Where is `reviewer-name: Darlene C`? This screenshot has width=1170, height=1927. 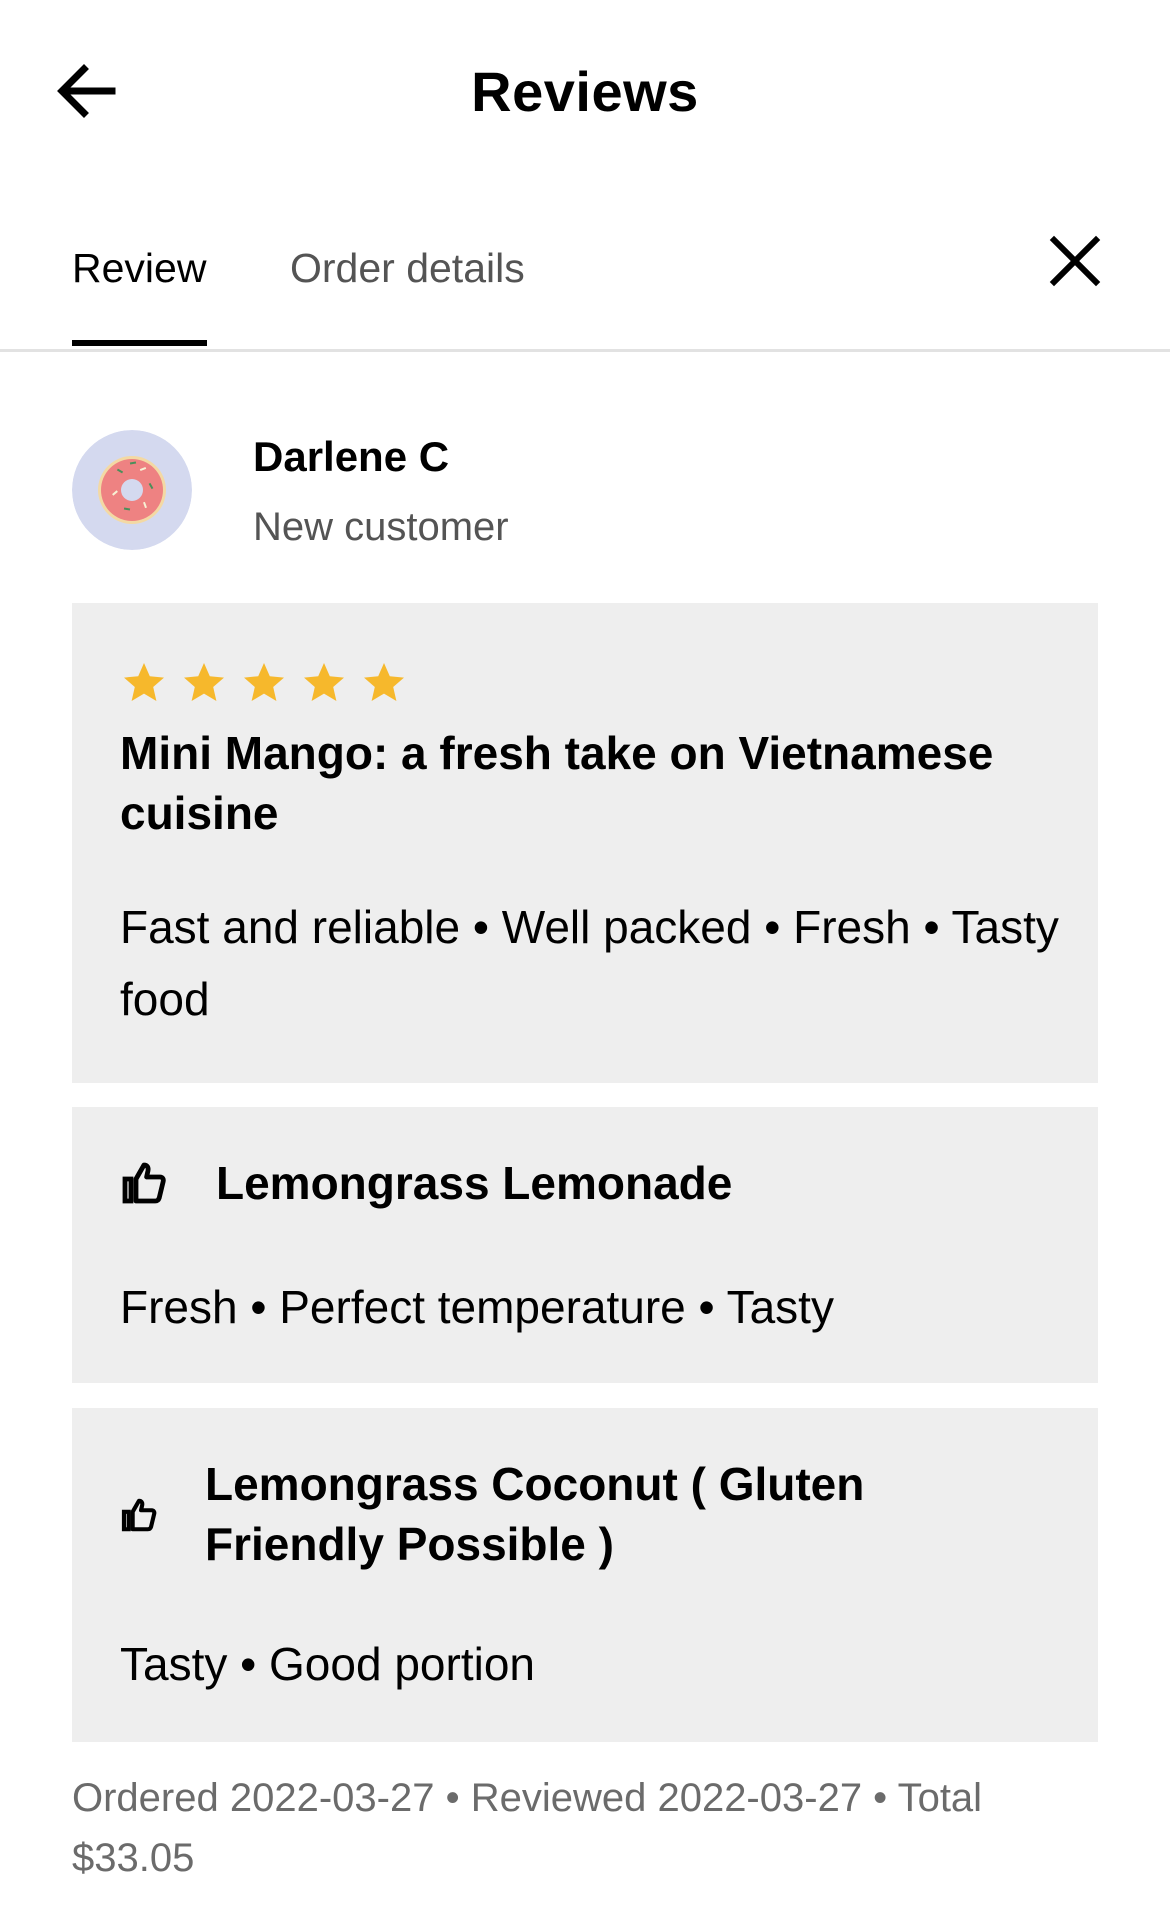 reviewer-name: Darlene C is located at coordinates (351, 456).